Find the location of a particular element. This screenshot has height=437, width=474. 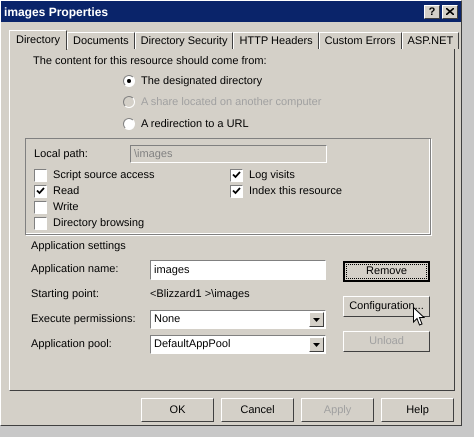

tab: ASP.NET is located at coordinates (431, 40).